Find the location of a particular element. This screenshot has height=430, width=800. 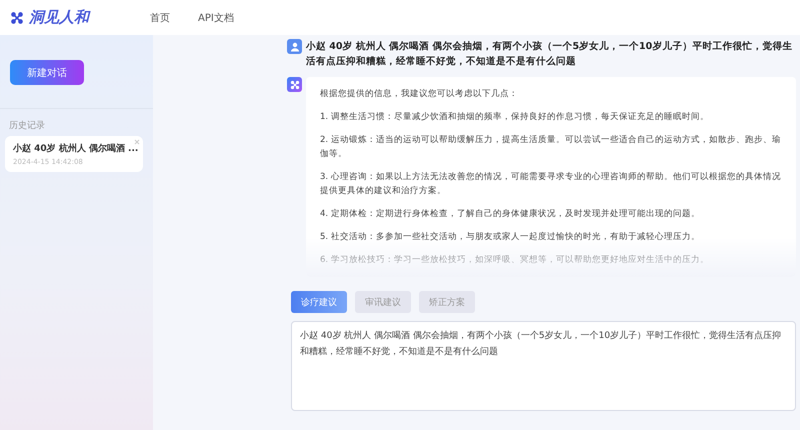

answer-paragraph: 6. 学习放松技巧：学习一些放松技巧，如深呼吸、冥想等，可以帮助您更好地应对生活中的压力。 is located at coordinates (515, 260).